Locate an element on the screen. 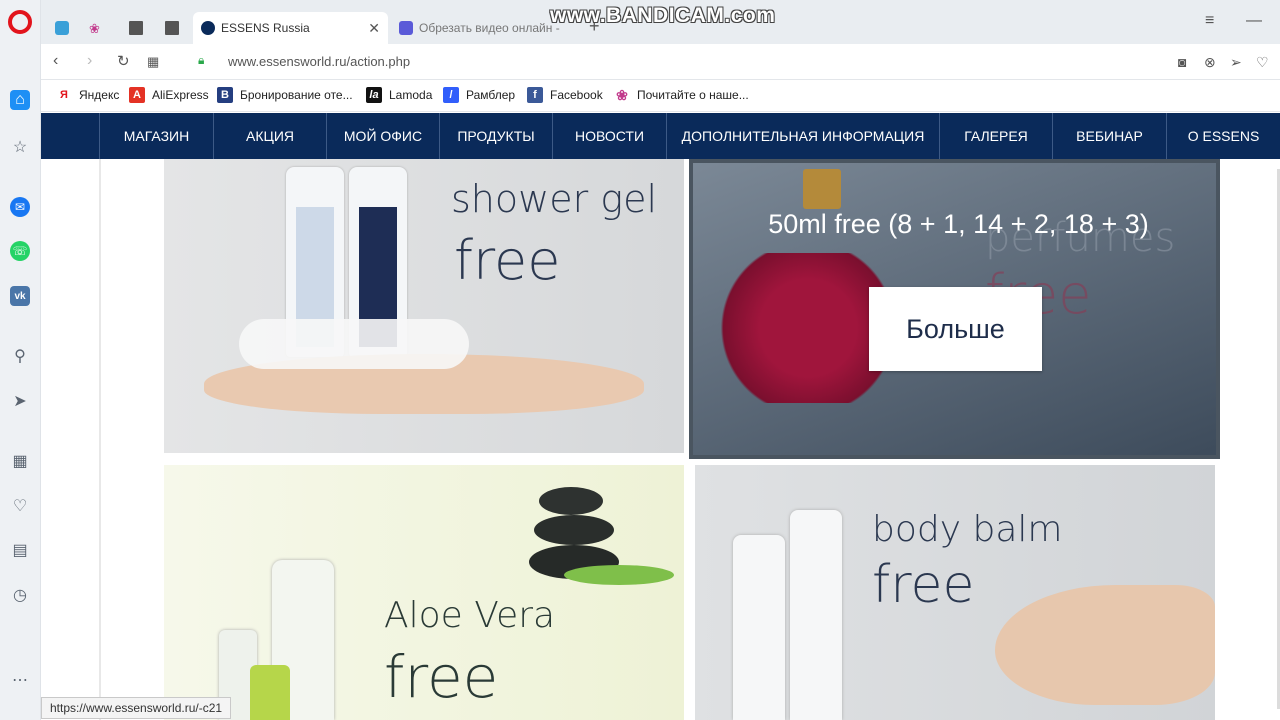  bookmark-facebook: f Facebook is located at coordinates (565, 95).